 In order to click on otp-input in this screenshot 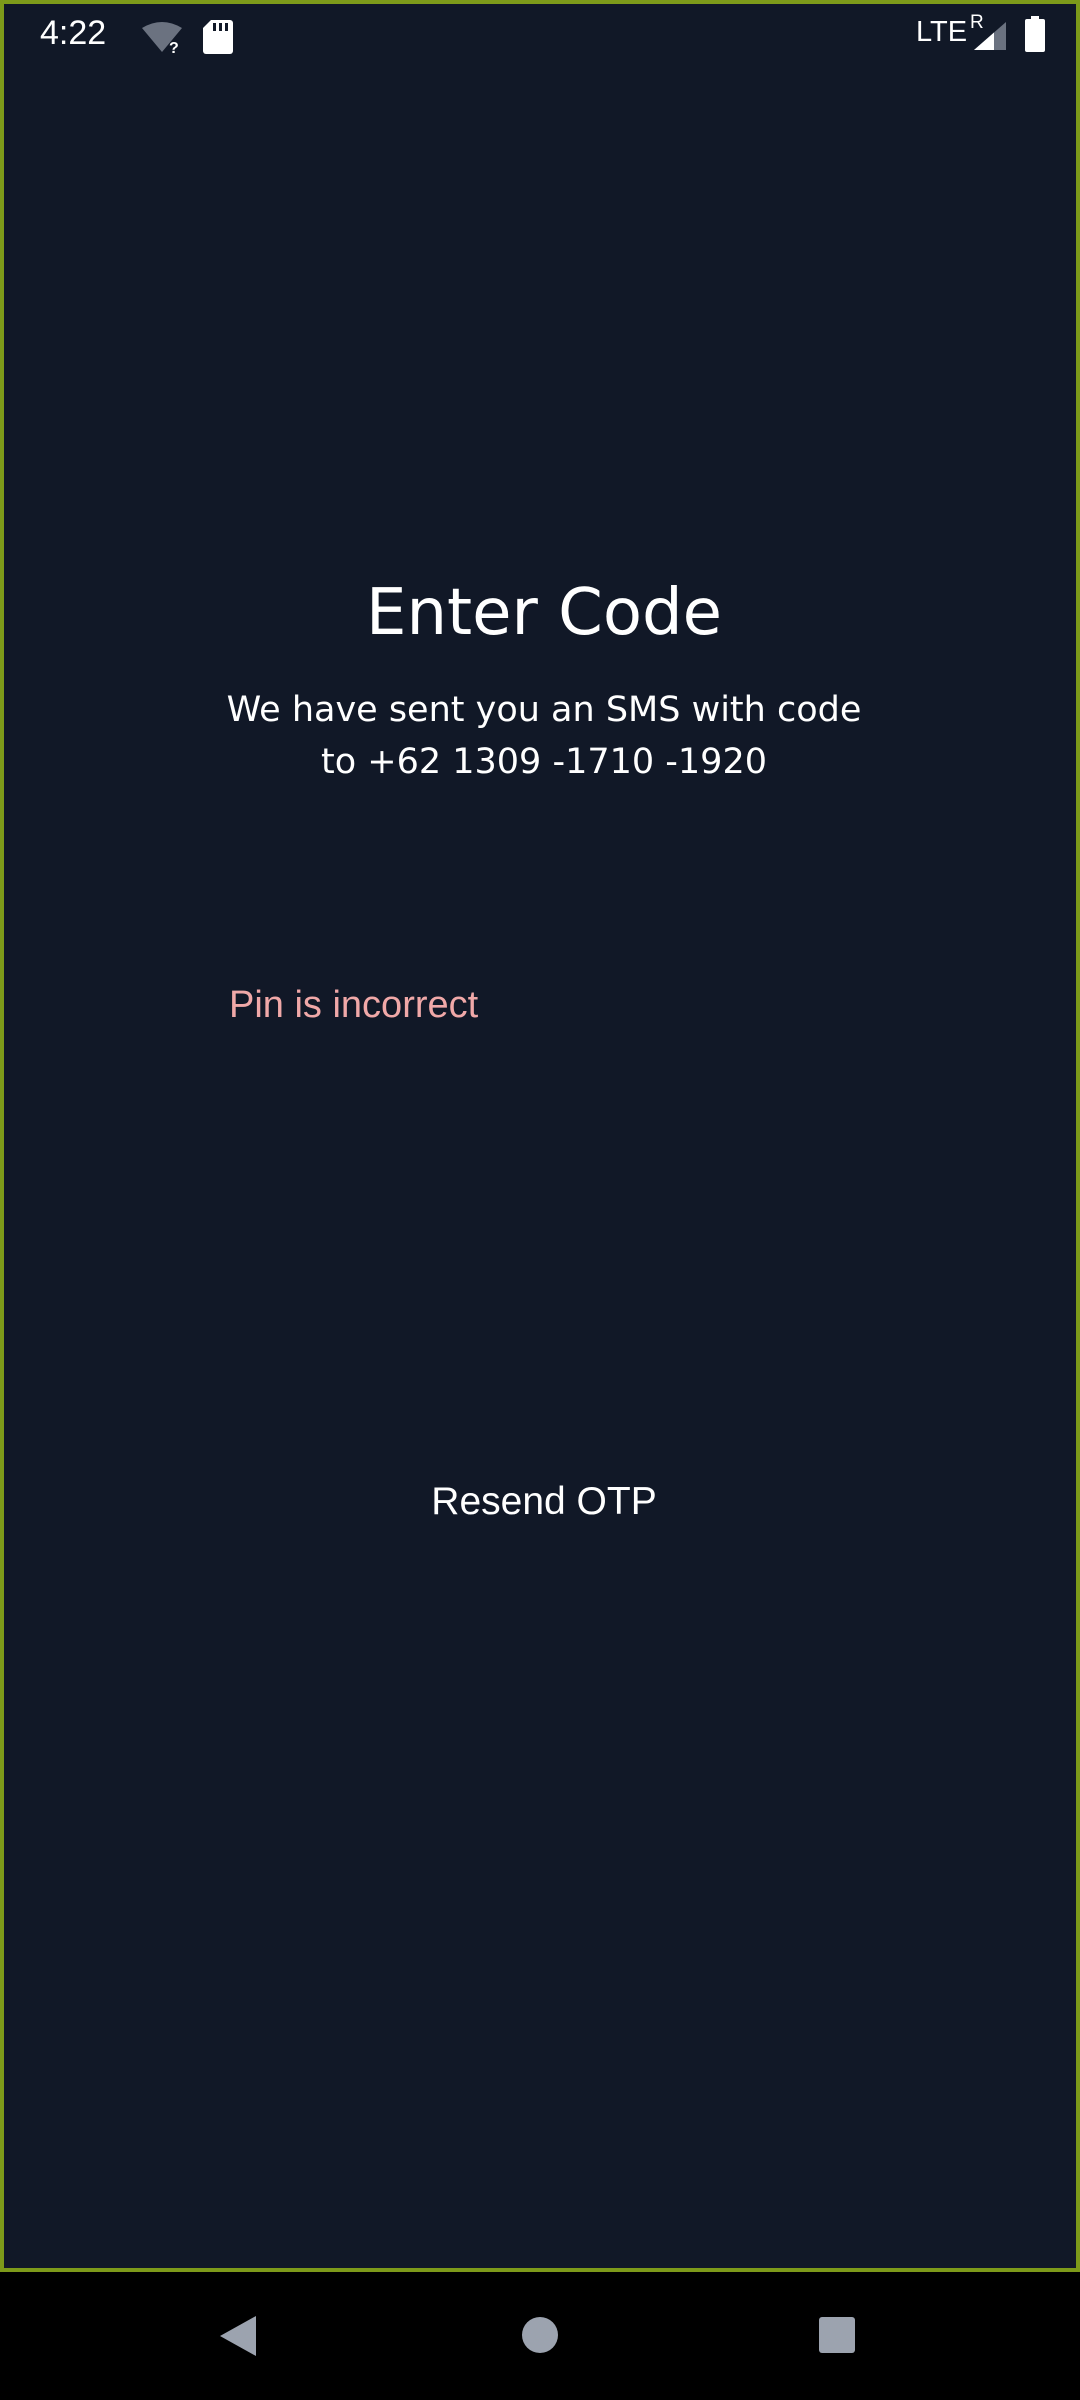, I will do `click(544, 894)`.